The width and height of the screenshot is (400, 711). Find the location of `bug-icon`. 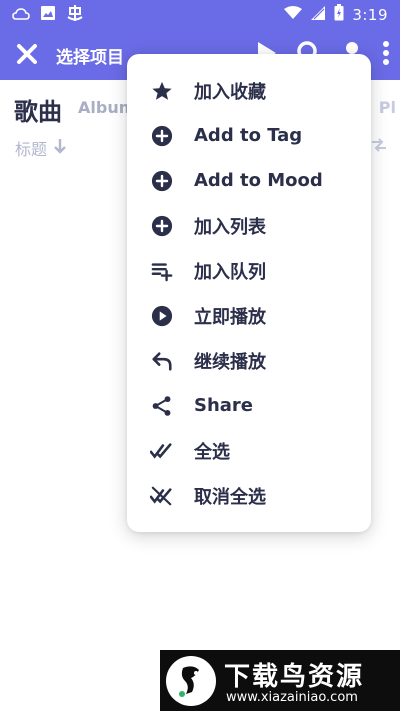

bug-icon is located at coordinates (75, 15).